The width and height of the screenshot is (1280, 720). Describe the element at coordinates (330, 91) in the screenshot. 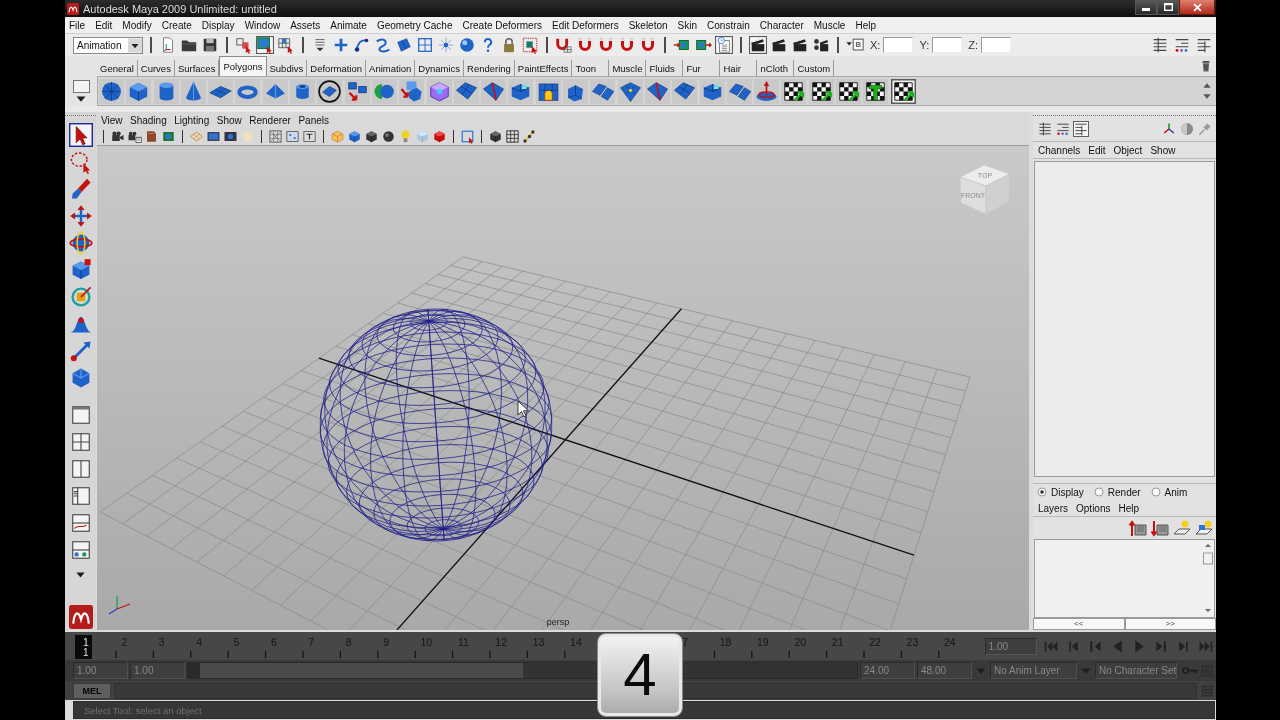

I see `circled-plane-icon` at that location.